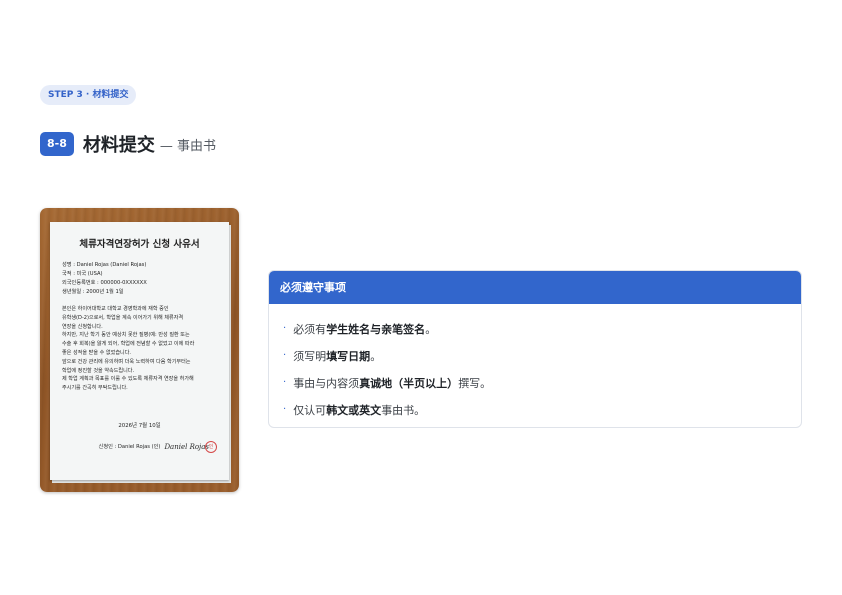 This screenshot has width=842, height=595. What do you see at coordinates (82, 326) in the screenshot?
I see `body-line: 연장을 신청합니다.` at bounding box center [82, 326].